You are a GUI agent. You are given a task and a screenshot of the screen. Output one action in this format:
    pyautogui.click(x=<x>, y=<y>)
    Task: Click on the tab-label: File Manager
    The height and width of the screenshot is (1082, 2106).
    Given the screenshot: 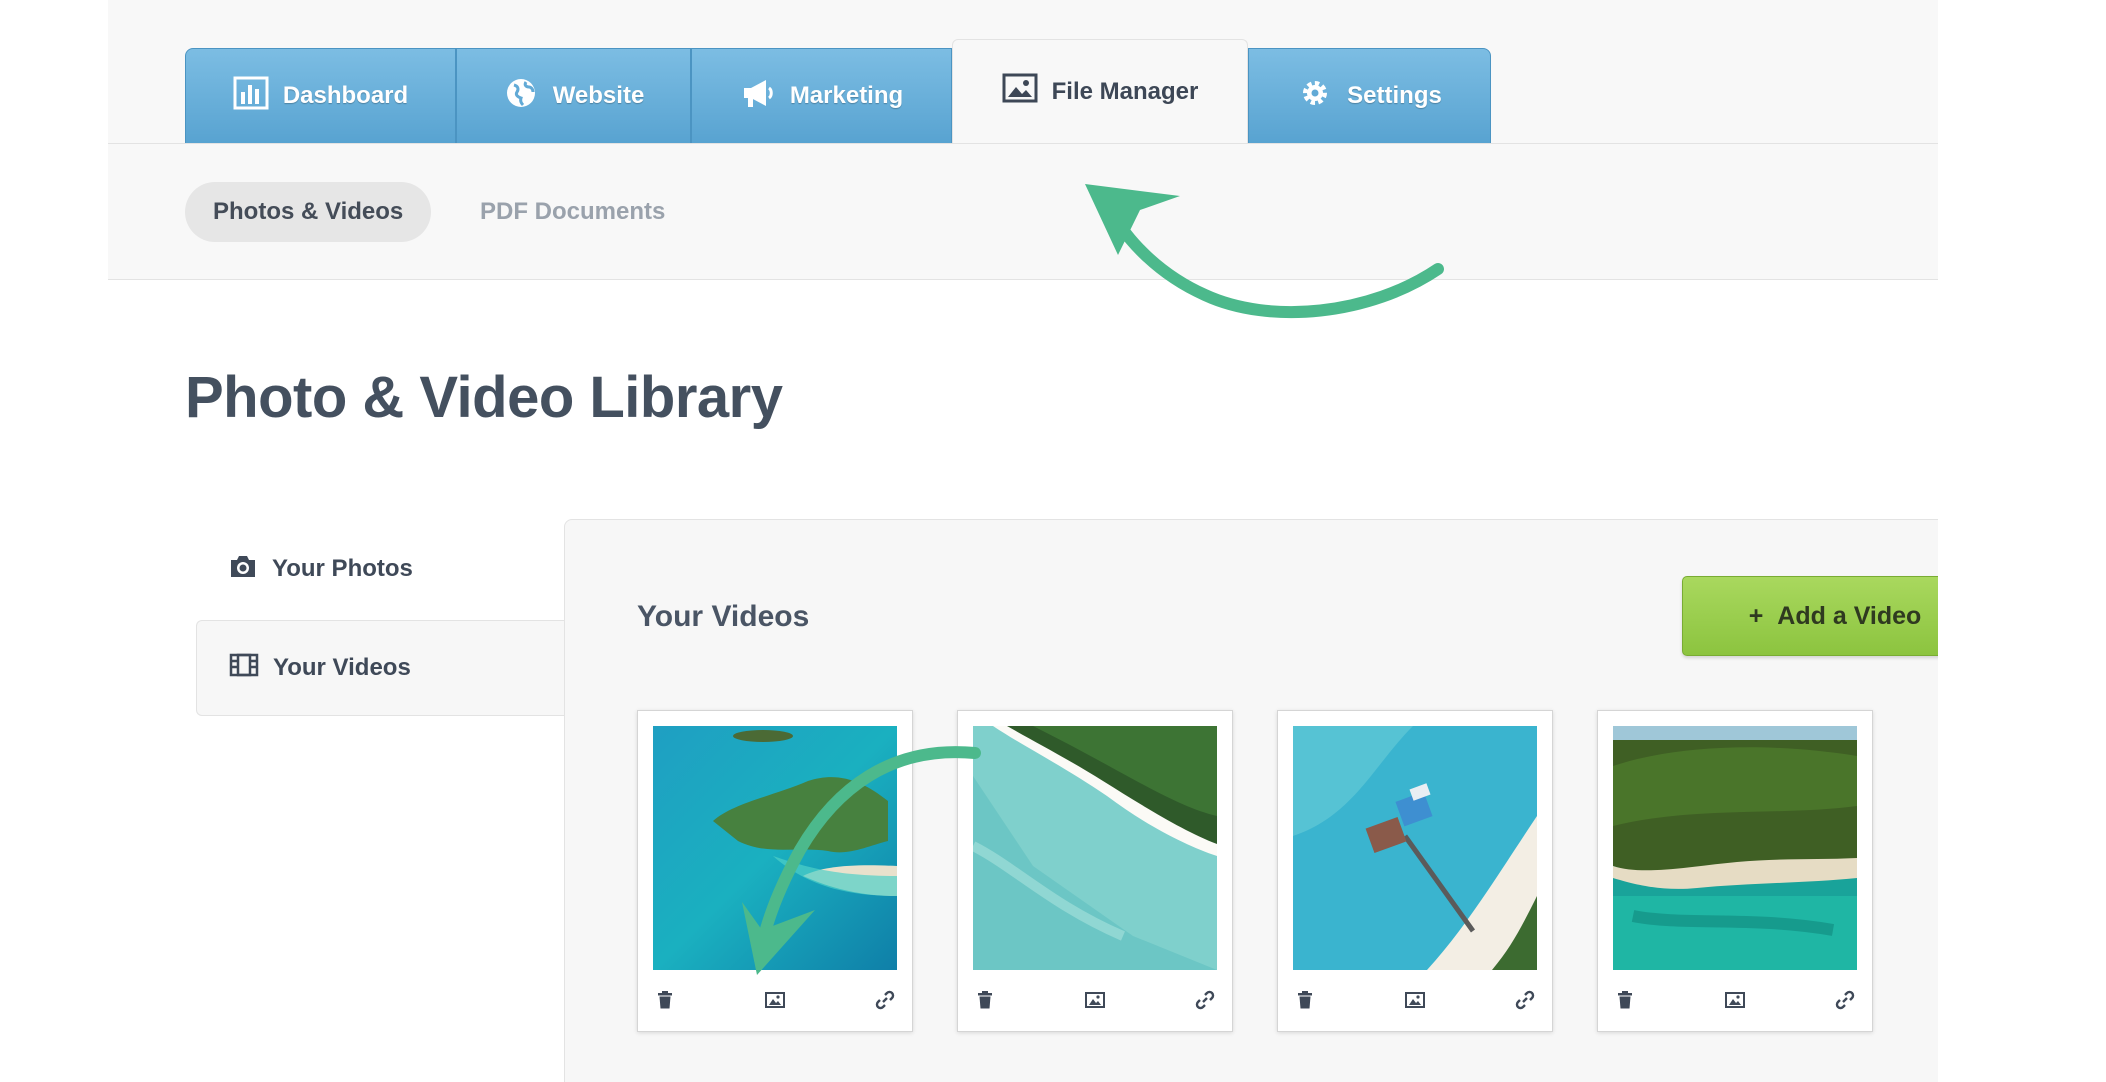 What is the action you would take?
    pyautogui.click(x=1125, y=91)
    